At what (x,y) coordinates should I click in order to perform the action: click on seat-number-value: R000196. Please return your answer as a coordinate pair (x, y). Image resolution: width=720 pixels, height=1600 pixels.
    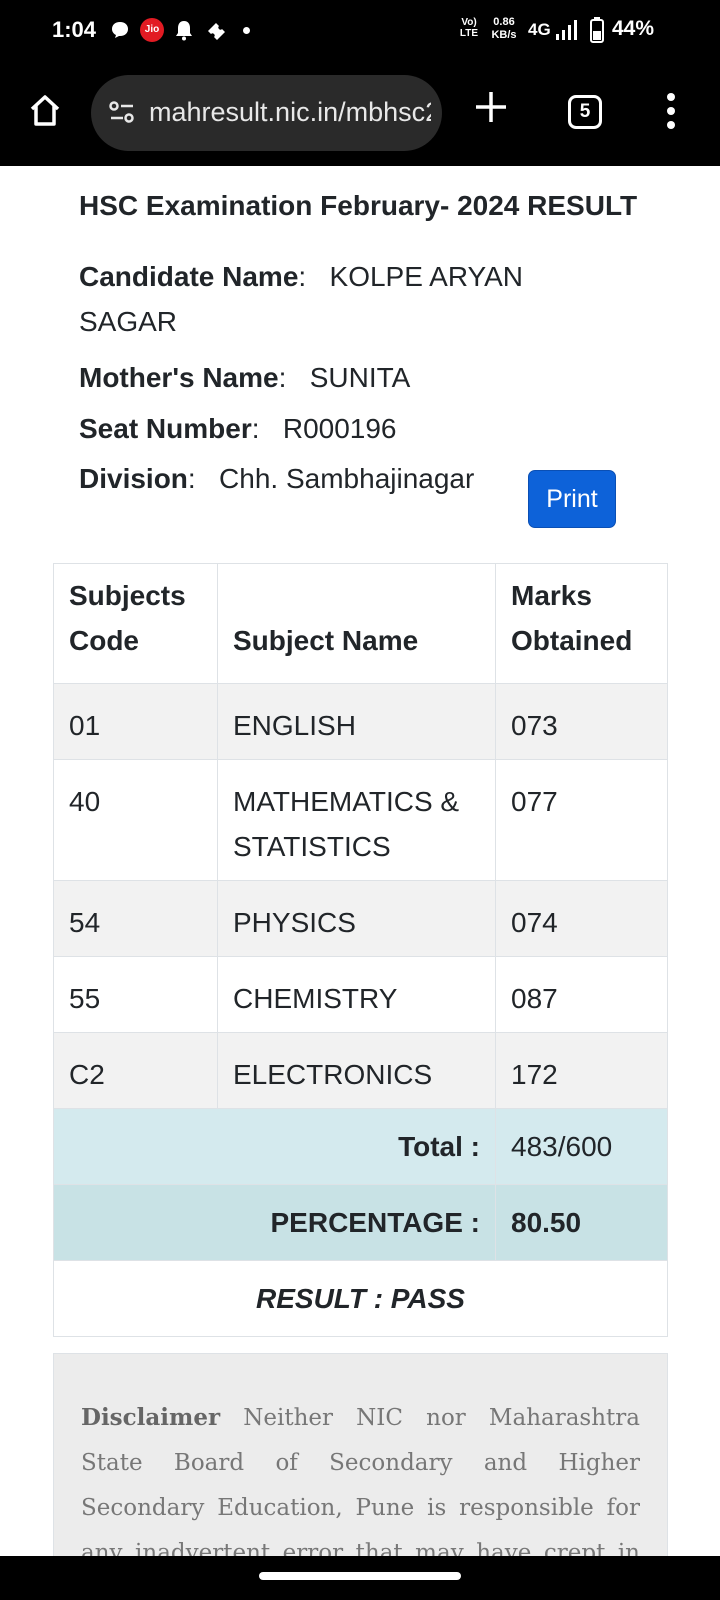
    Looking at the image, I should click on (339, 428).